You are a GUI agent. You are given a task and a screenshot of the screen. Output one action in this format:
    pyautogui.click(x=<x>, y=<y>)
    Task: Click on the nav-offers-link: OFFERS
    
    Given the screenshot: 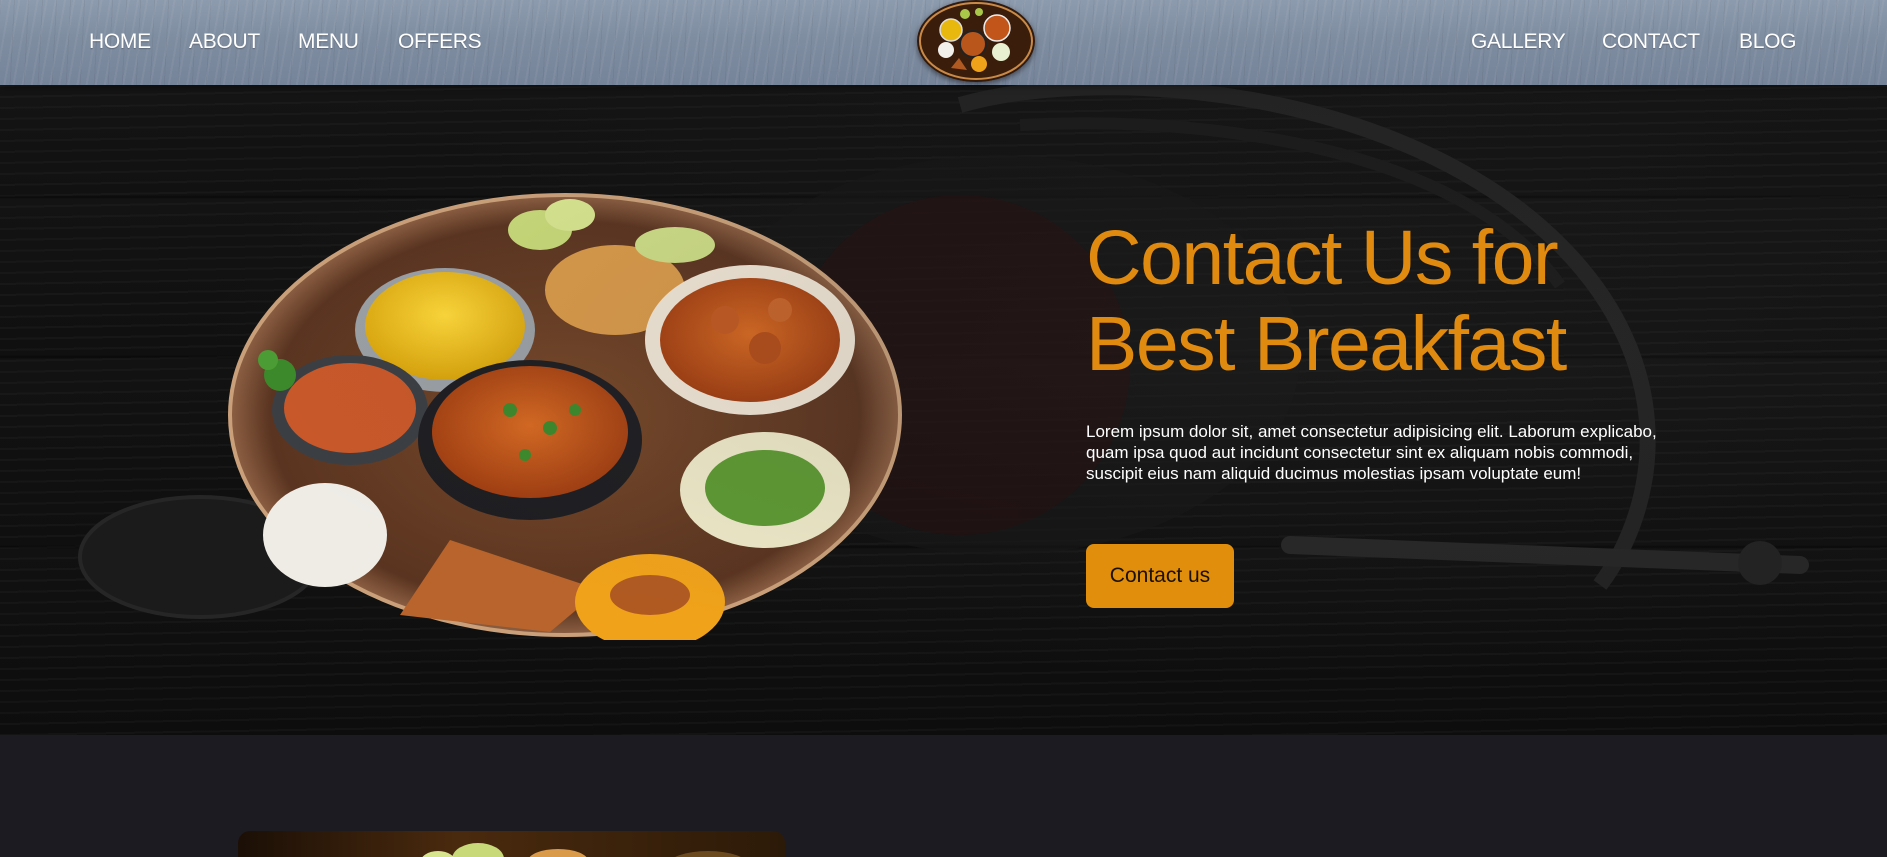 What is the action you would take?
    pyautogui.click(x=440, y=42)
    